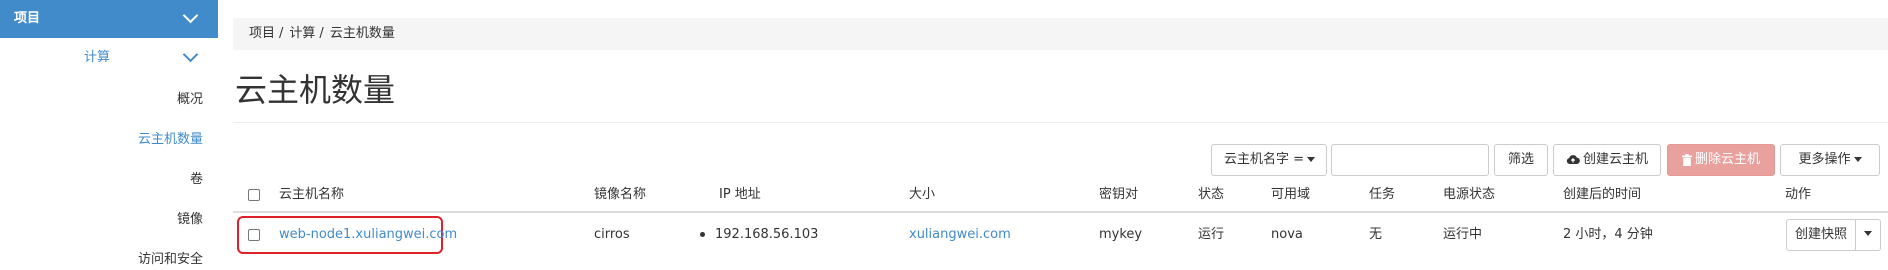 The height and width of the screenshot is (270, 1888). What do you see at coordinates (368, 235) in the screenshot?
I see `instance-name-link: web-node1.xuliangwei.com` at bounding box center [368, 235].